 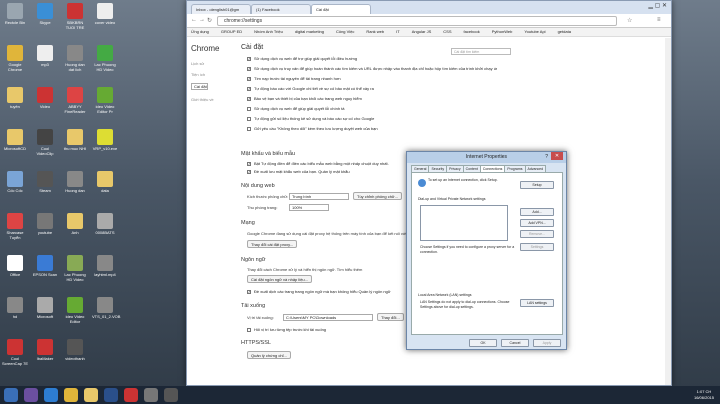 I want to click on ok-button: OK, so click(x=483, y=343).